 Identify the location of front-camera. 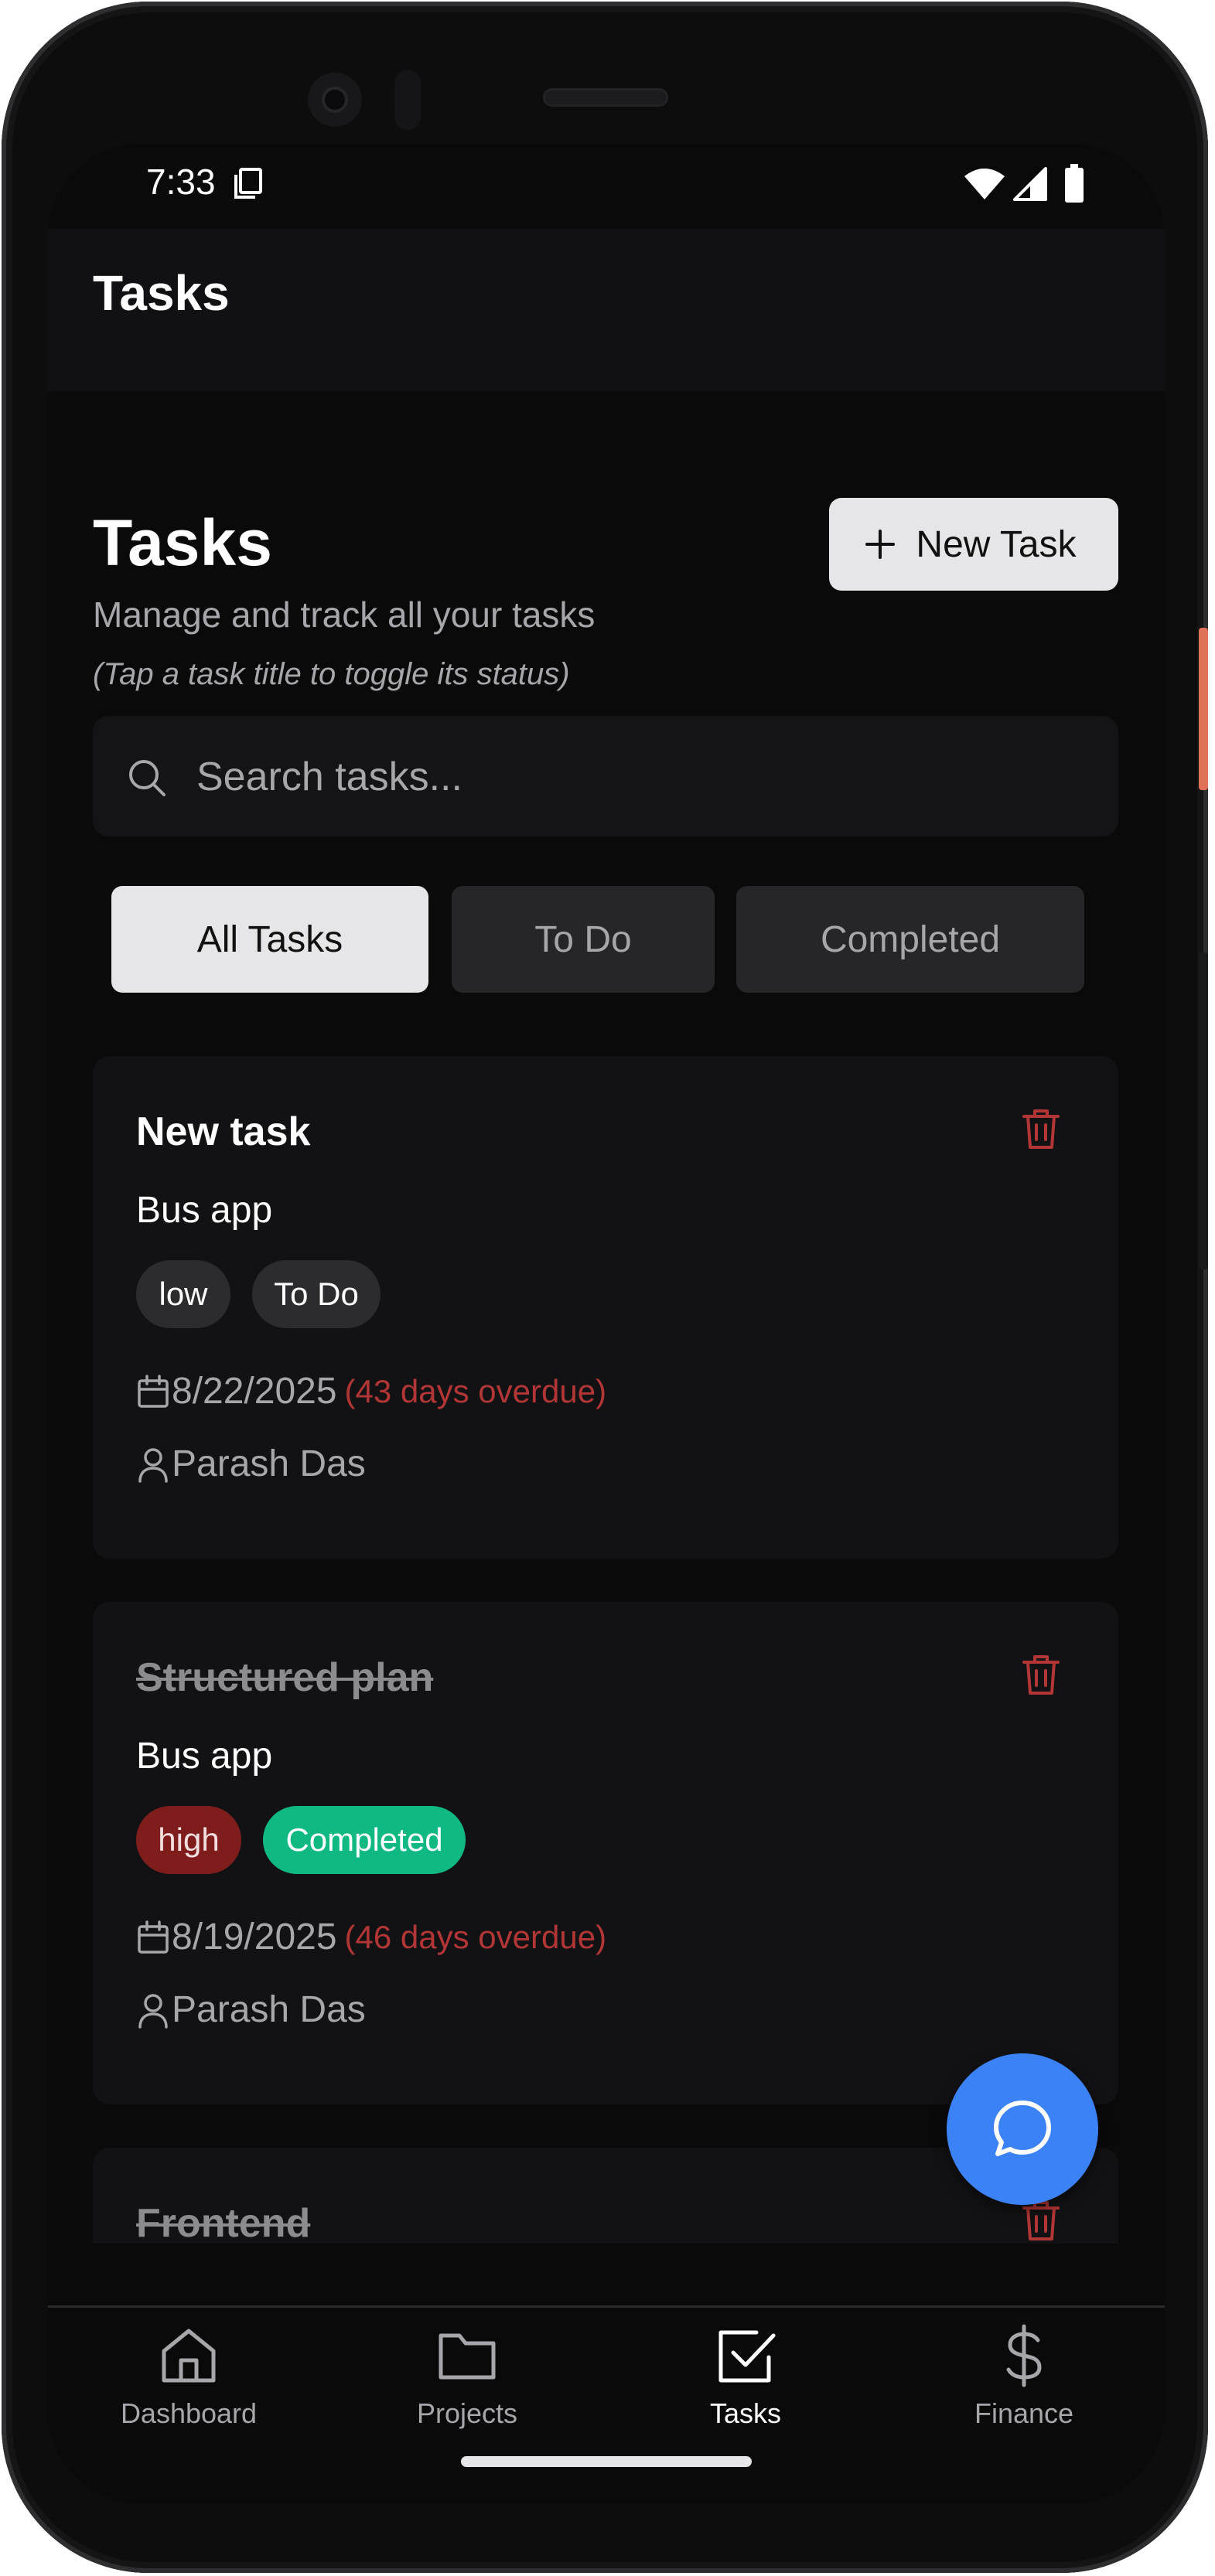
(335, 100).